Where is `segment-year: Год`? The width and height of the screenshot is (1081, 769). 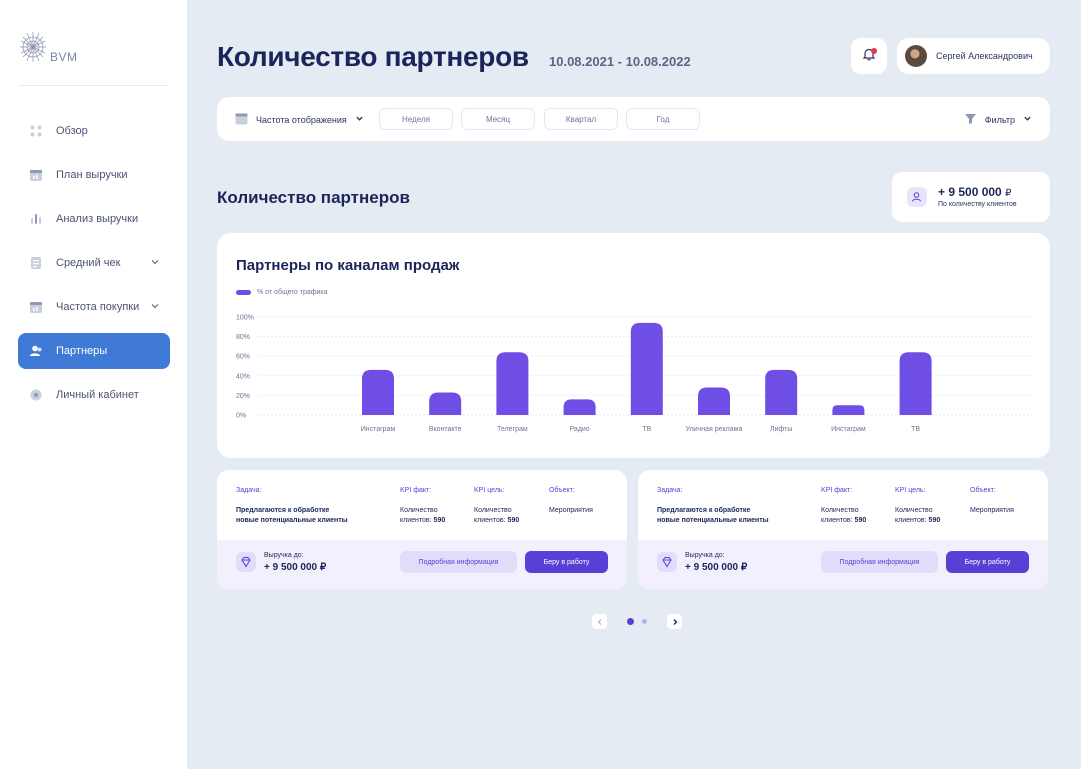 segment-year: Год is located at coordinates (663, 119).